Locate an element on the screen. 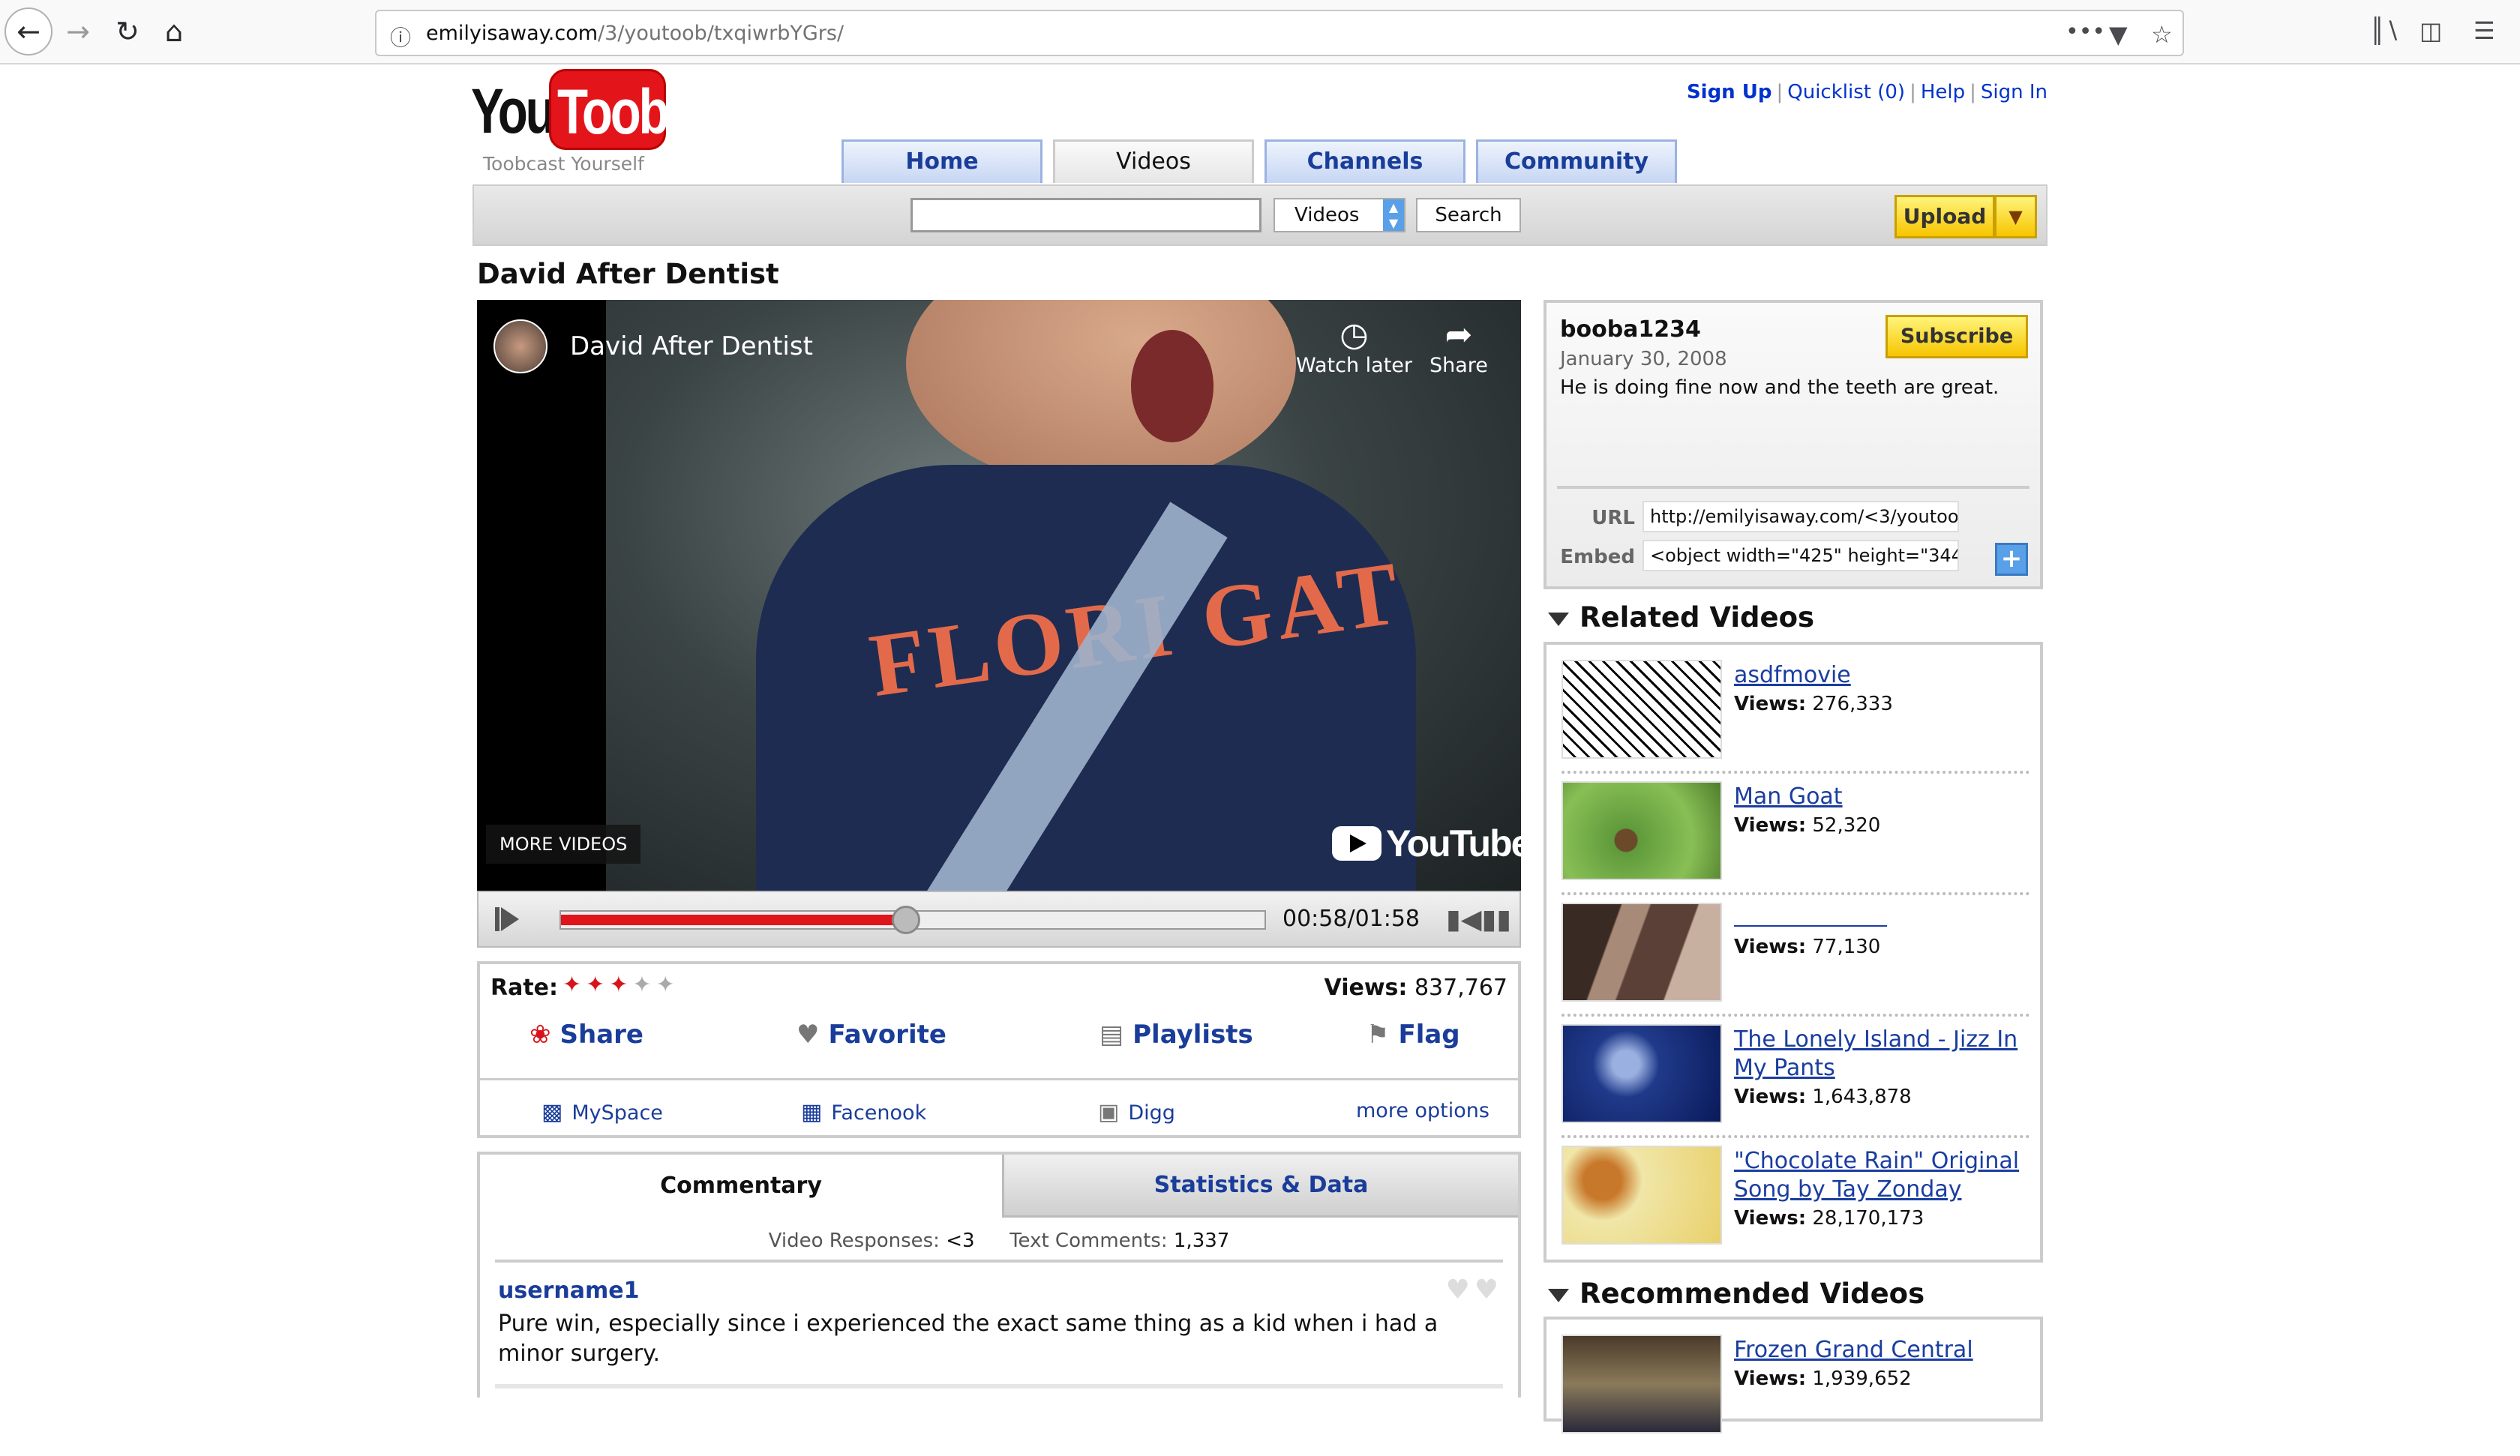 The image size is (2520, 1456). tab-community: Community is located at coordinates (1576, 161).